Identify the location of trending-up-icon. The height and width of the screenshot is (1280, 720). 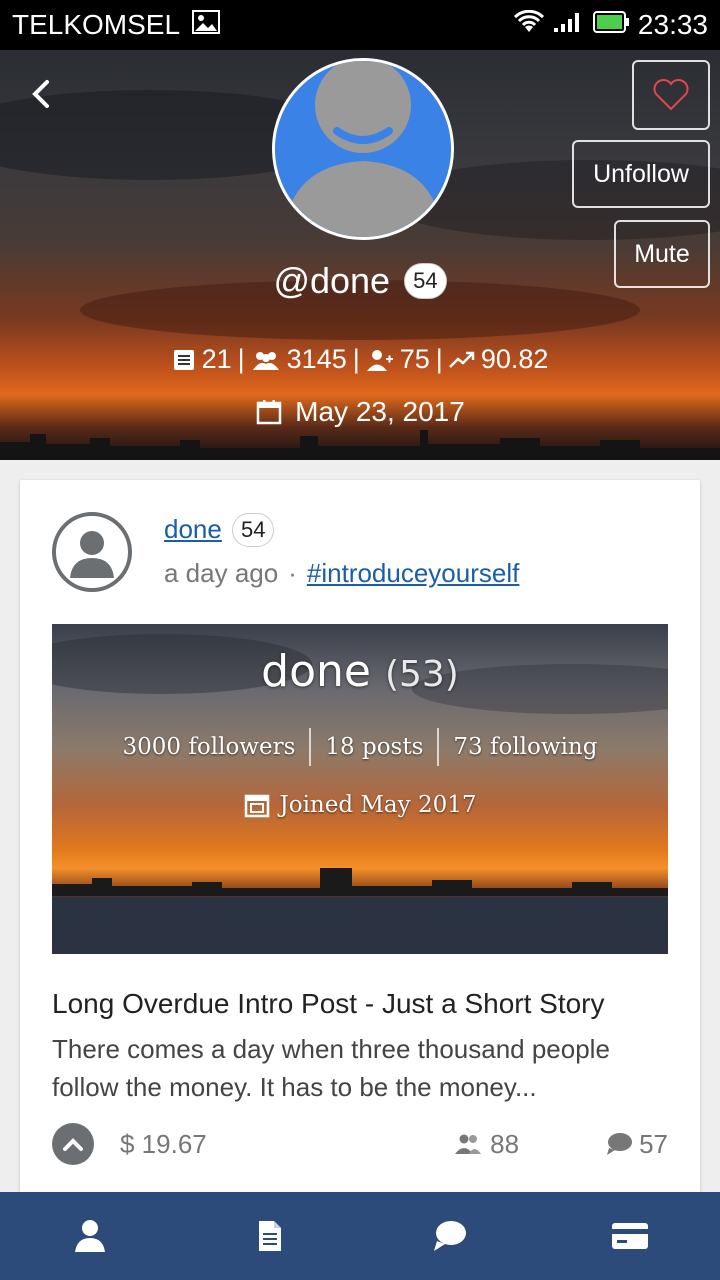
(461, 359).